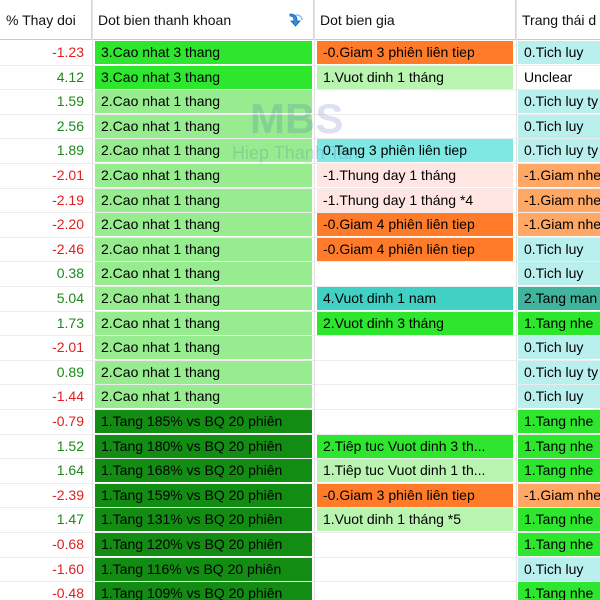 The height and width of the screenshot is (600, 600). Describe the element at coordinates (548, 76) in the screenshot. I see `state-cell: Unclear` at that location.